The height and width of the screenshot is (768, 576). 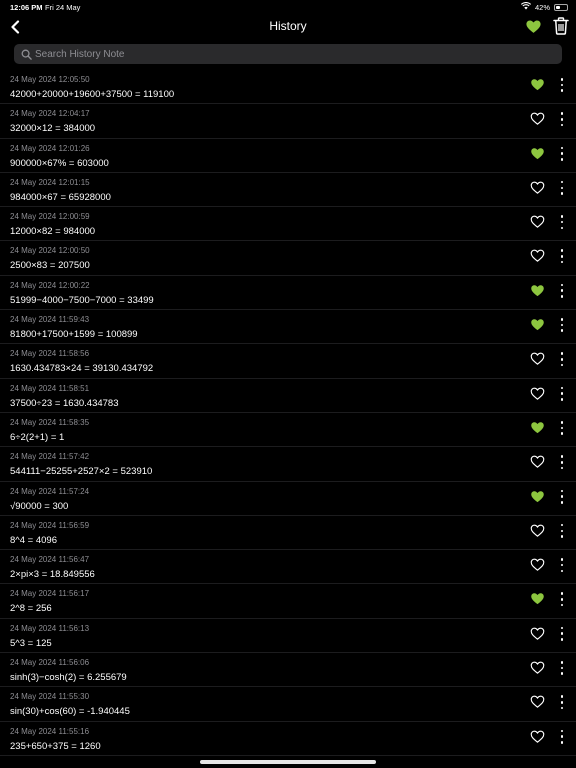 What do you see at coordinates (50, 217) in the screenshot?
I see `history-timestamp: 24 May 2024 12:00:59` at bounding box center [50, 217].